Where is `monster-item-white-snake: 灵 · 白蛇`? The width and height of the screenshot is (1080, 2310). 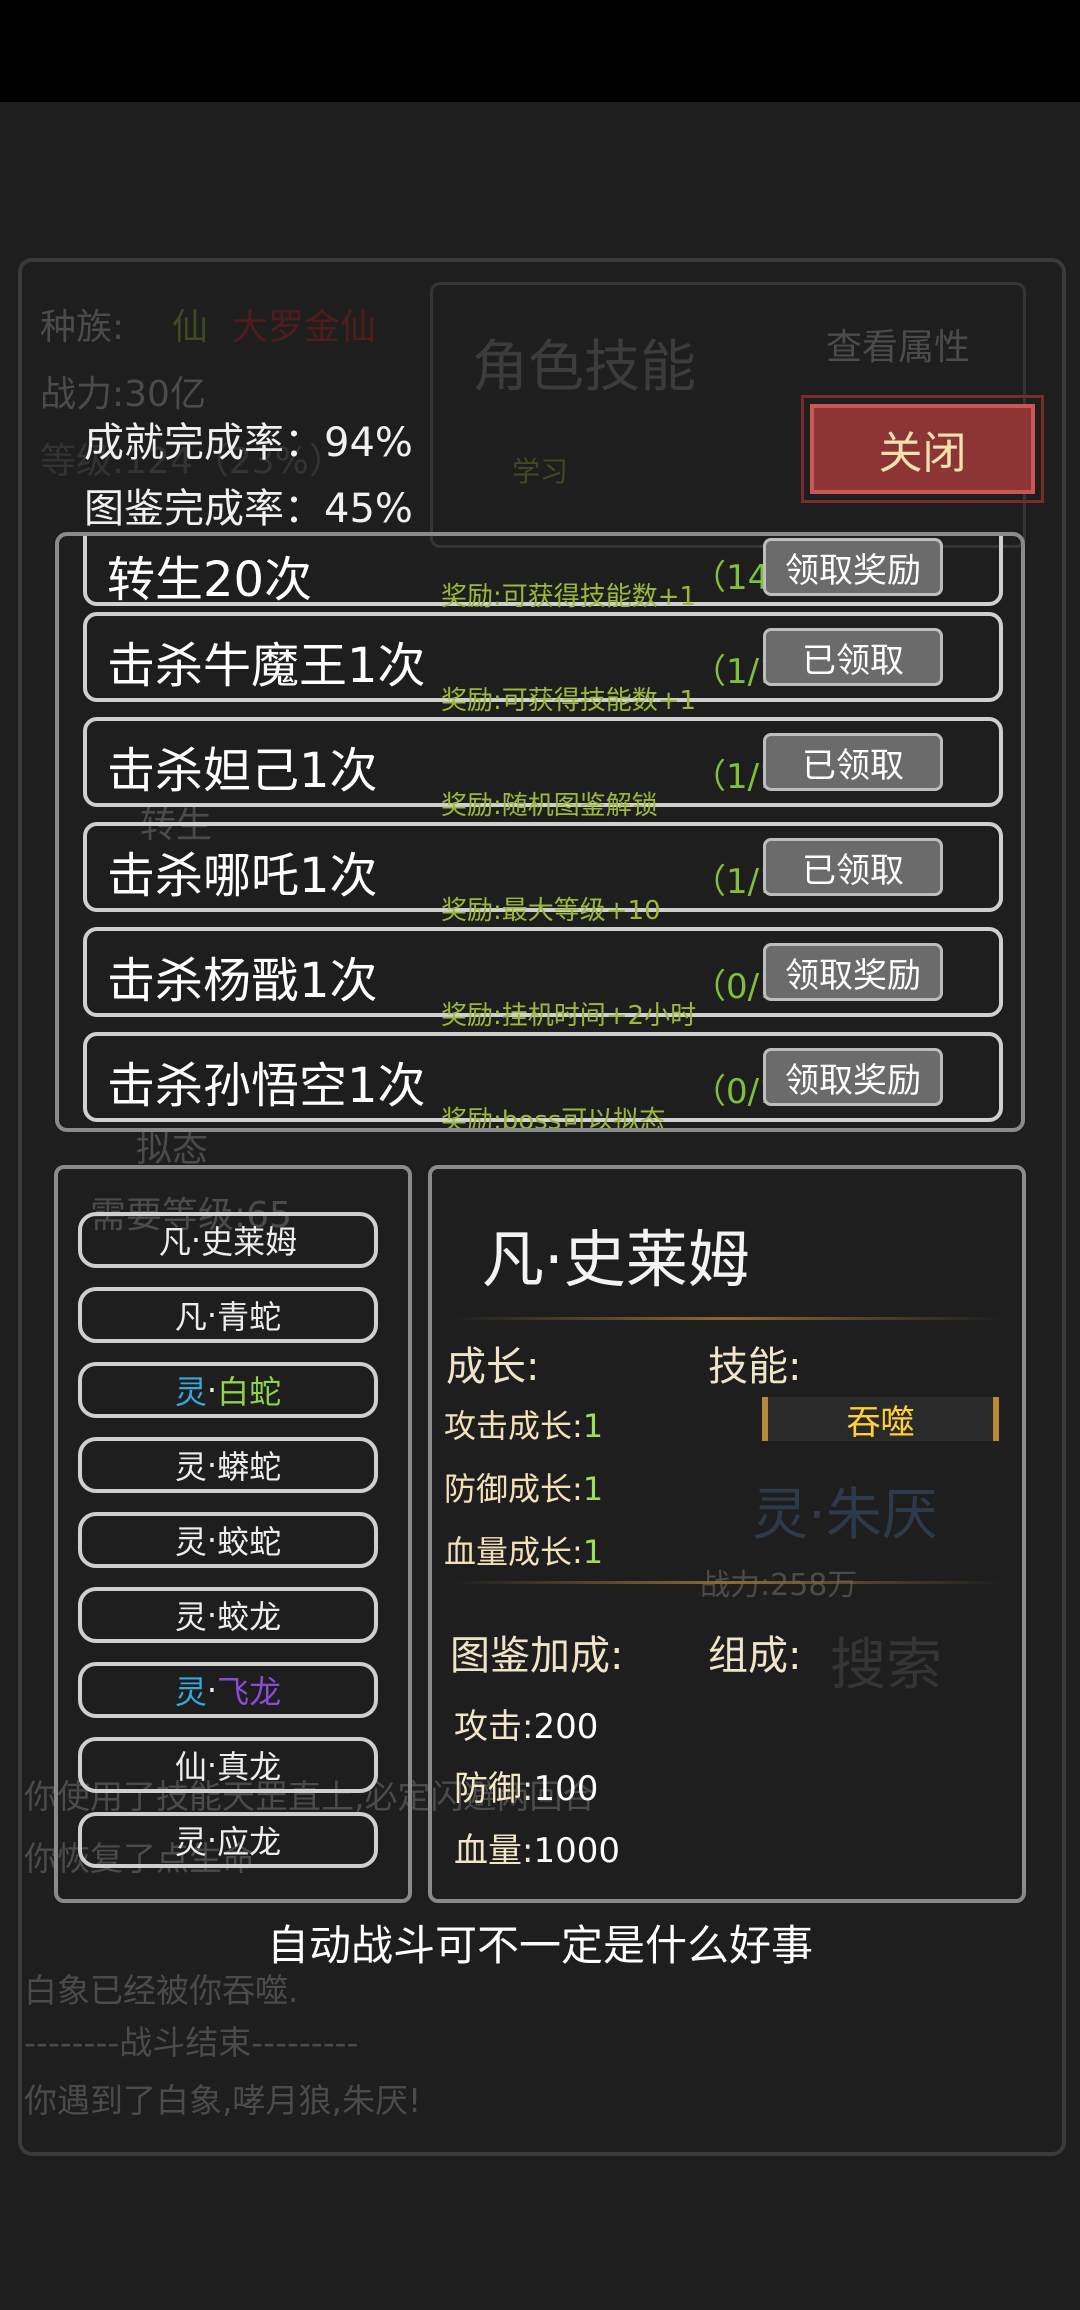 monster-item-white-snake: 灵 · 白蛇 is located at coordinates (228, 1390).